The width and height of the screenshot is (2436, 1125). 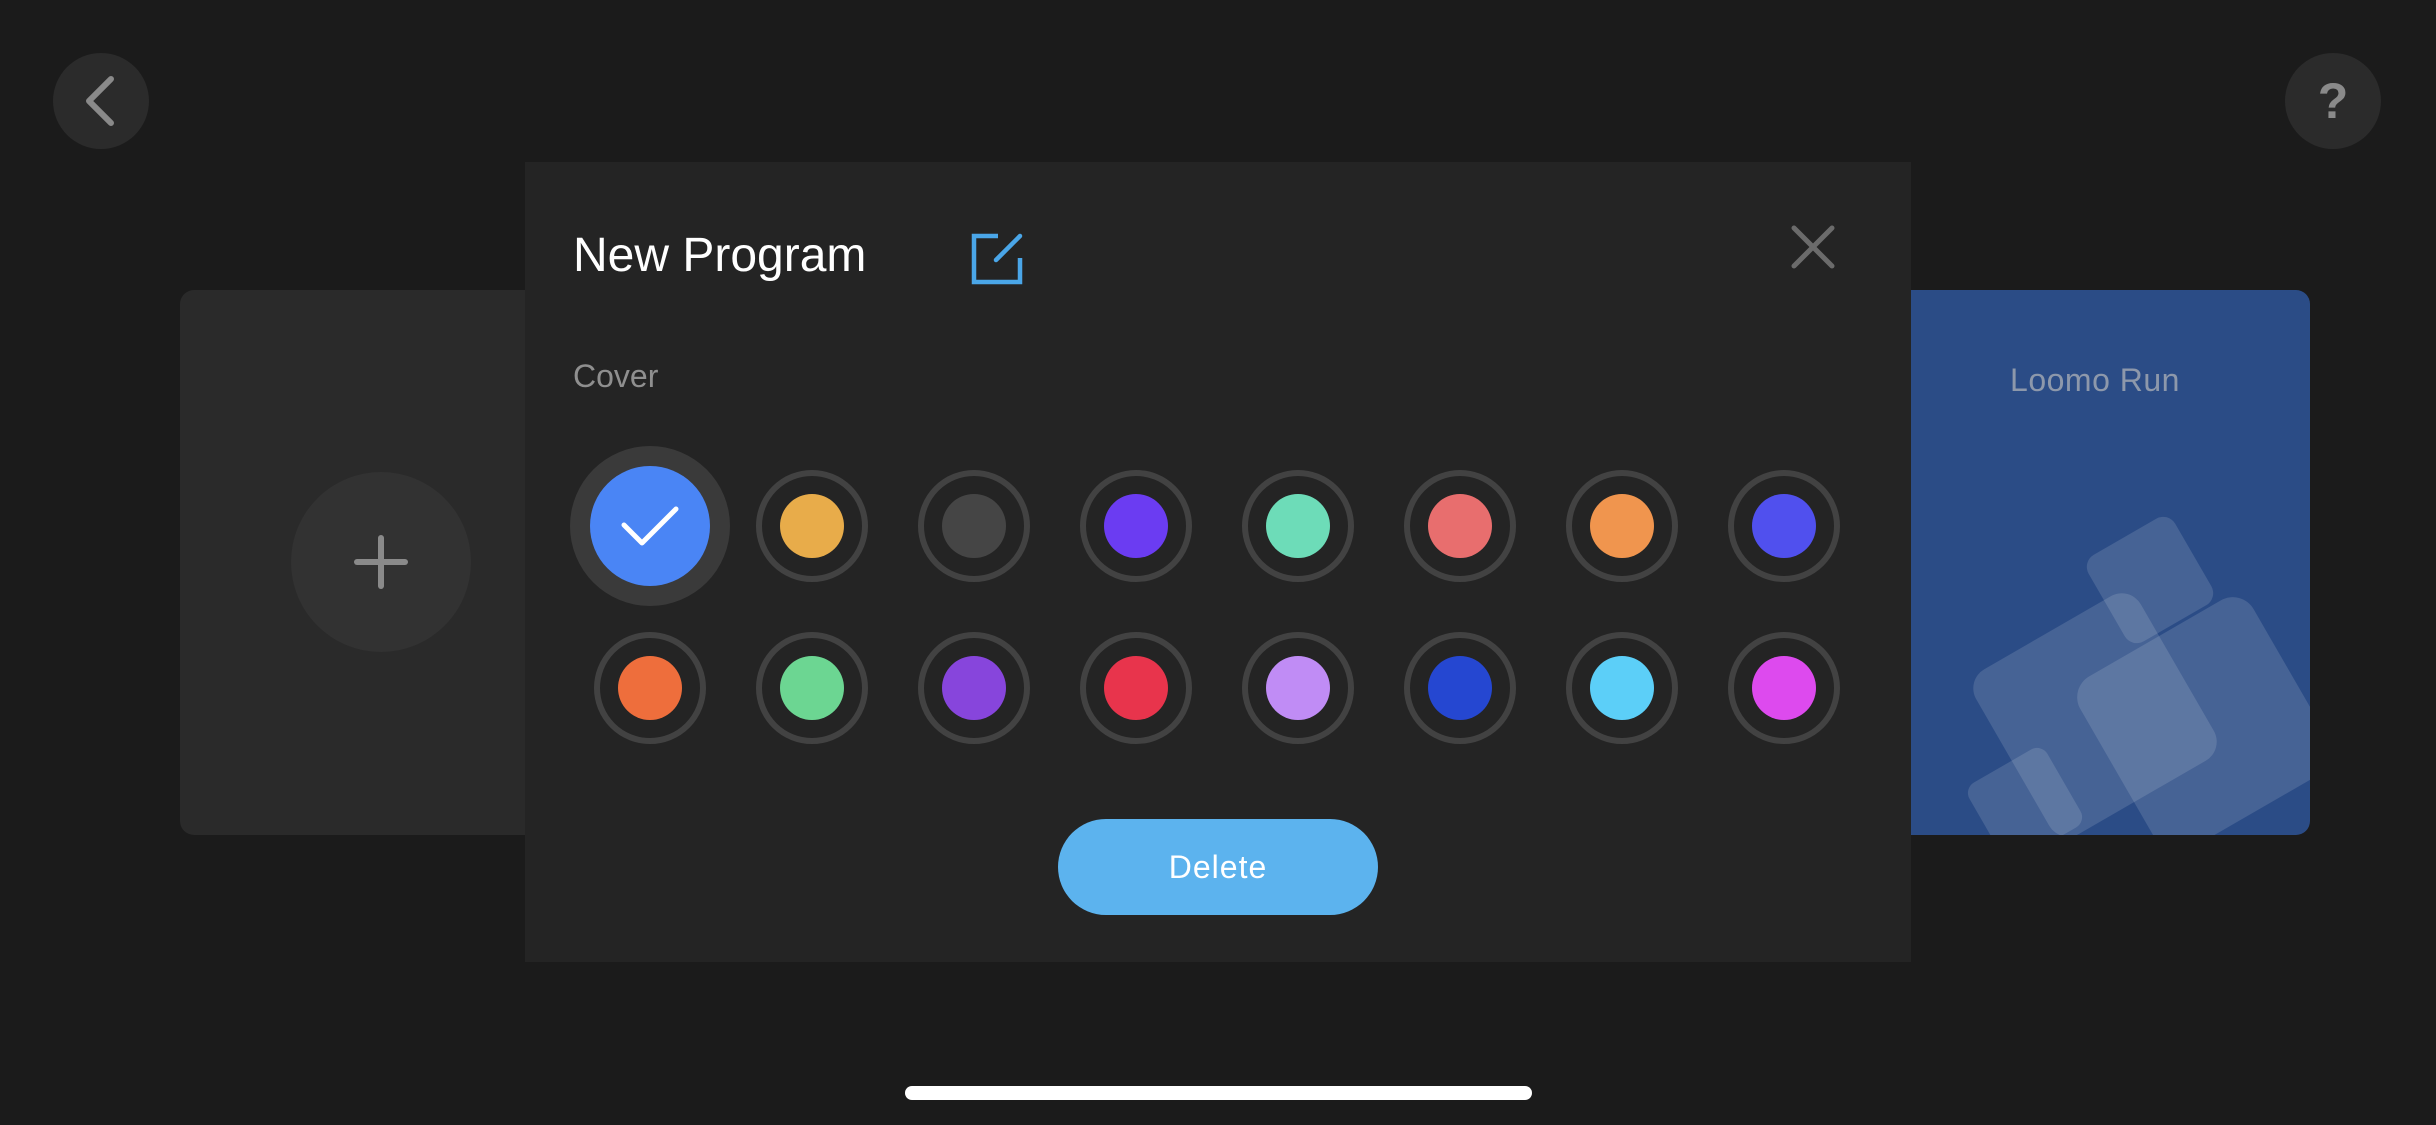 I want to click on delete-button: Delete, so click(x=1218, y=867).